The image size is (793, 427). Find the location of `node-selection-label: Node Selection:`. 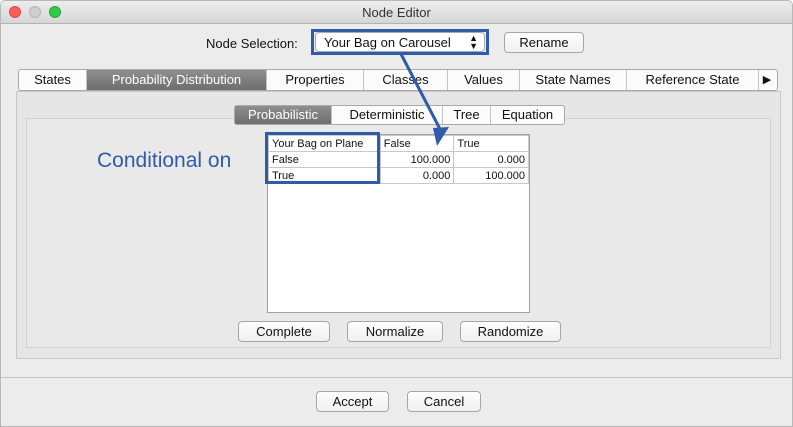

node-selection-label: Node Selection: is located at coordinates (252, 43).